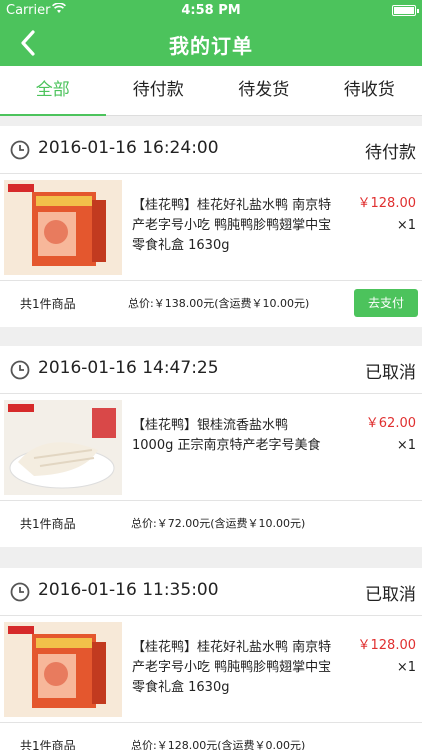 This screenshot has width=422, height=750. Describe the element at coordinates (53, 91) in the screenshot. I see `tab-all: 全部` at that location.